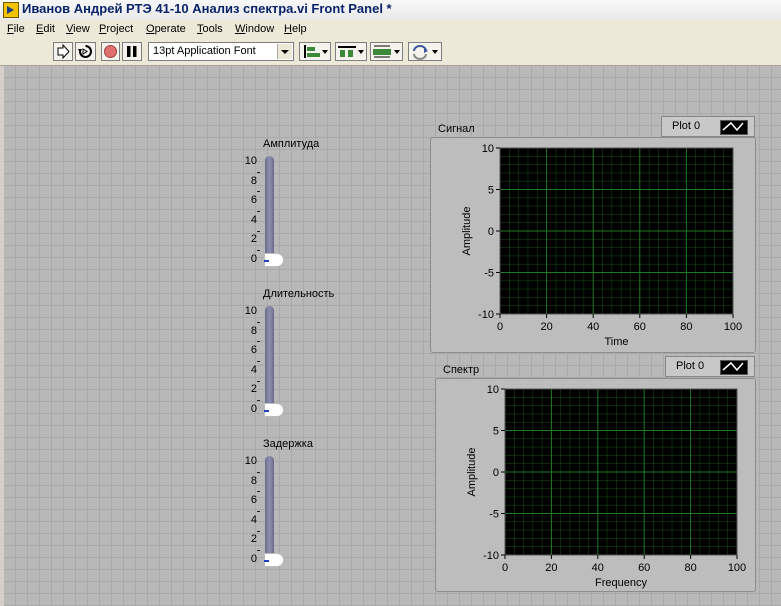 This screenshot has width=781, height=606. Describe the element at coordinates (284, 51) in the screenshot. I see `chevron-down-icon` at that location.